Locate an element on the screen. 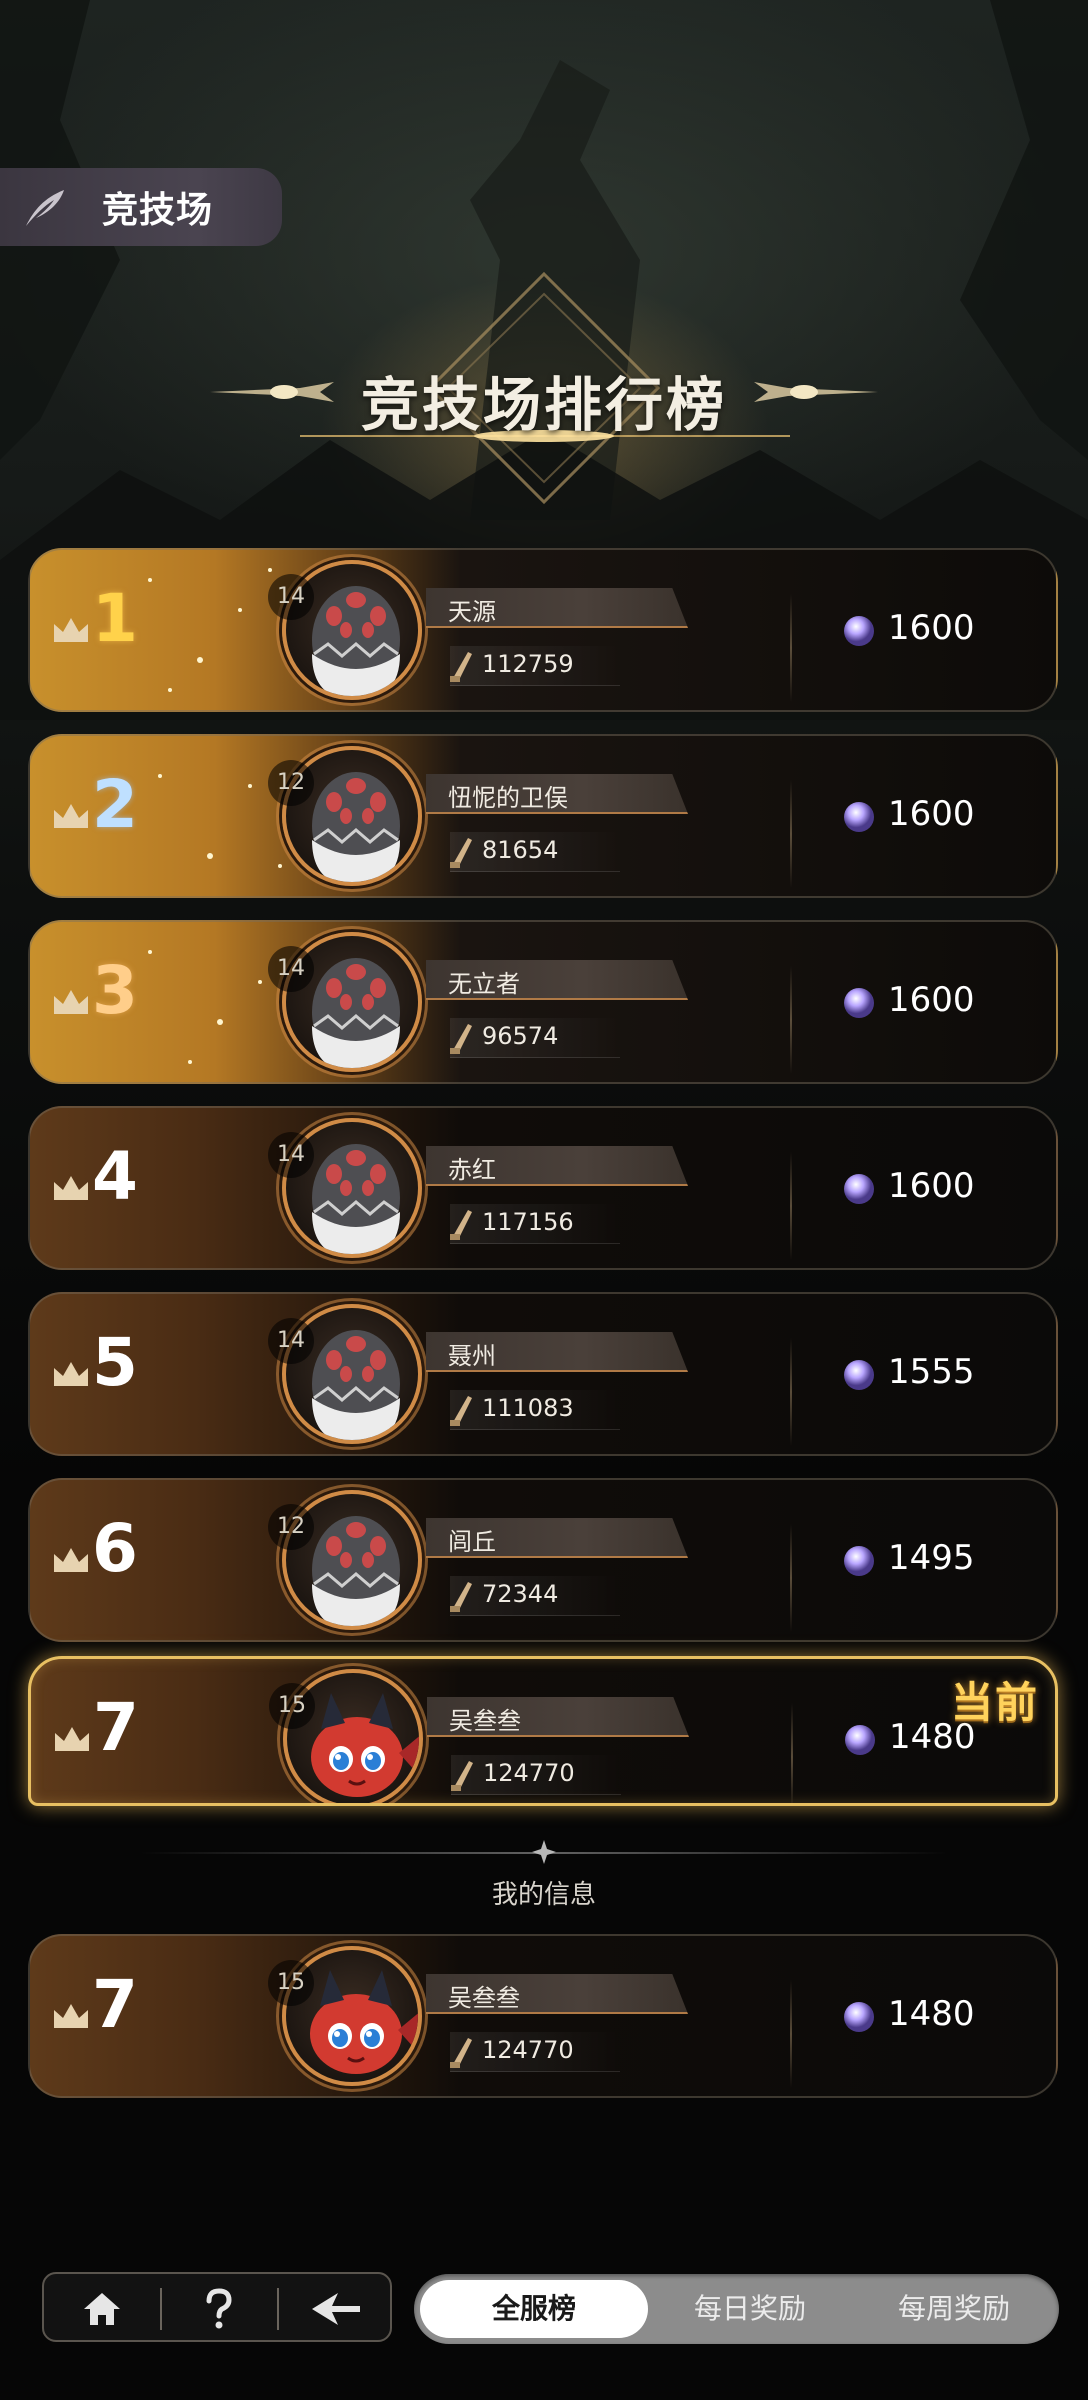 The image size is (1088, 2400). power-value: 81654 is located at coordinates (520, 850).